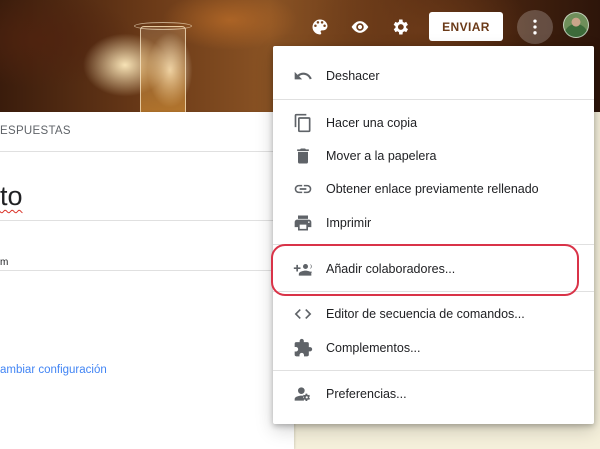 The height and width of the screenshot is (449, 600). I want to click on avatar, so click(576, 25).